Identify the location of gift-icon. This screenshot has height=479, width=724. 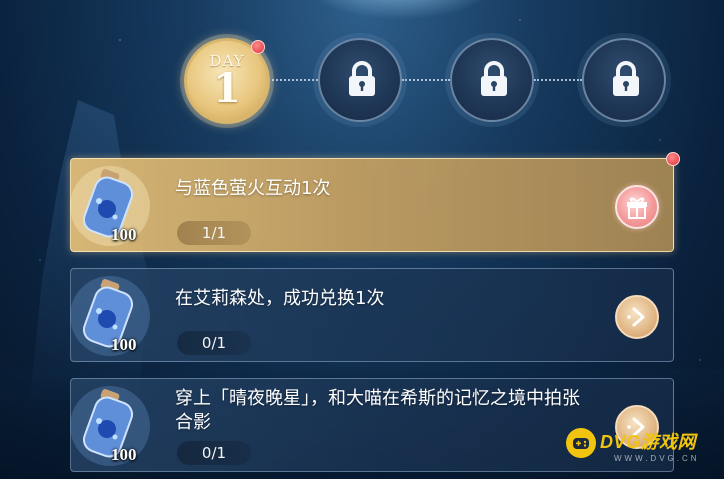
(637, 208).